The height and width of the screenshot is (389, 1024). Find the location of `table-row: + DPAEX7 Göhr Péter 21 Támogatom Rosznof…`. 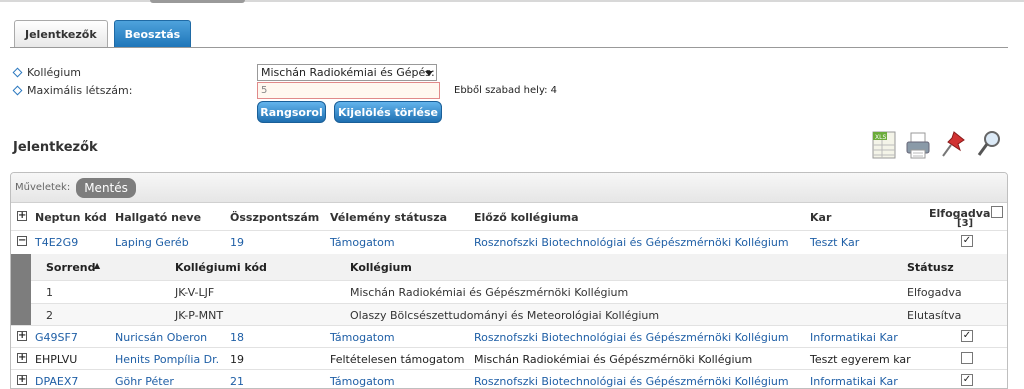

table-row: + DPAEX7 Göhr Péter 21 Támogatom Rosznof… is located at coordinates (509, 378).